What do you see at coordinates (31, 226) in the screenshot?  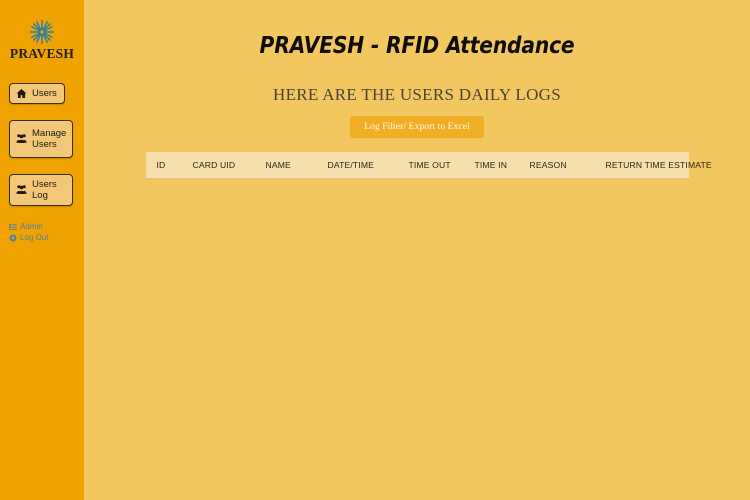 I see `admin-link-label: Admin` at bounding box center [31, 226].